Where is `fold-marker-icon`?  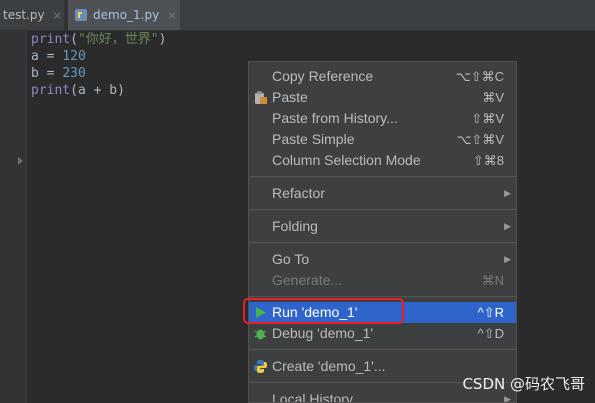 fold-marker-icon is located at coordinates (20, 161).